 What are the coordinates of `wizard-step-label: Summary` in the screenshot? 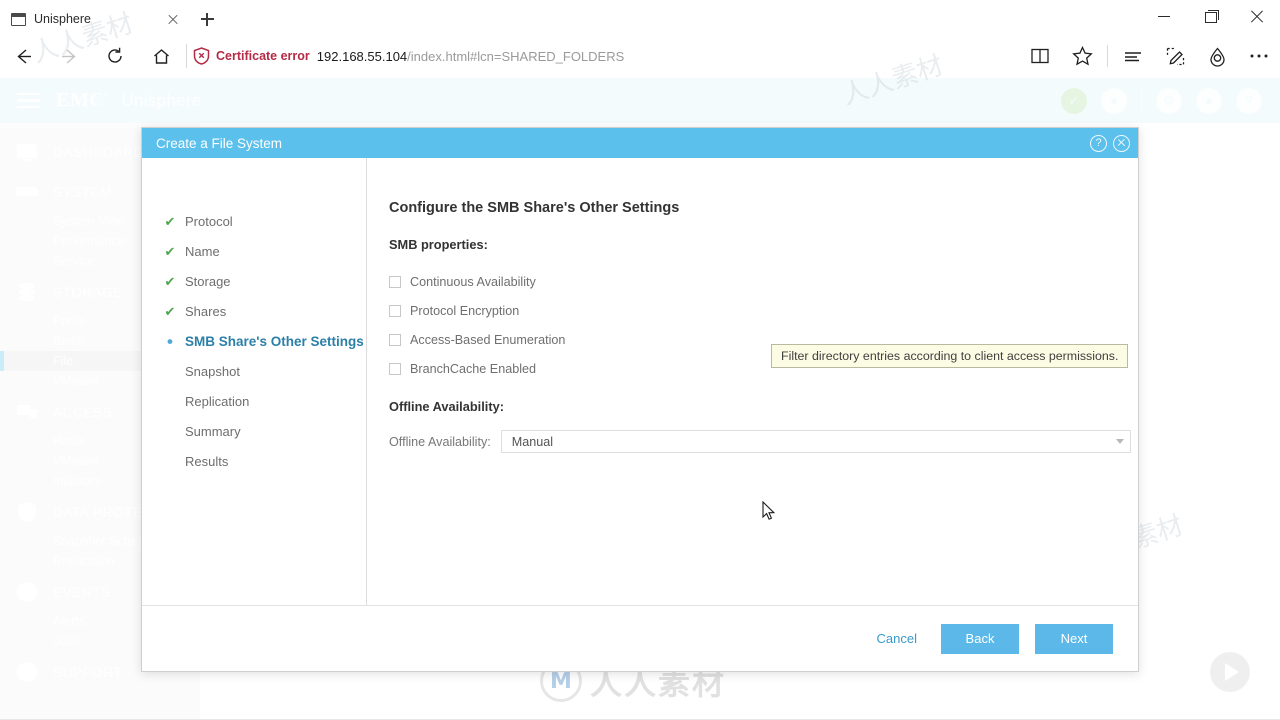 It's located at (213, 431).